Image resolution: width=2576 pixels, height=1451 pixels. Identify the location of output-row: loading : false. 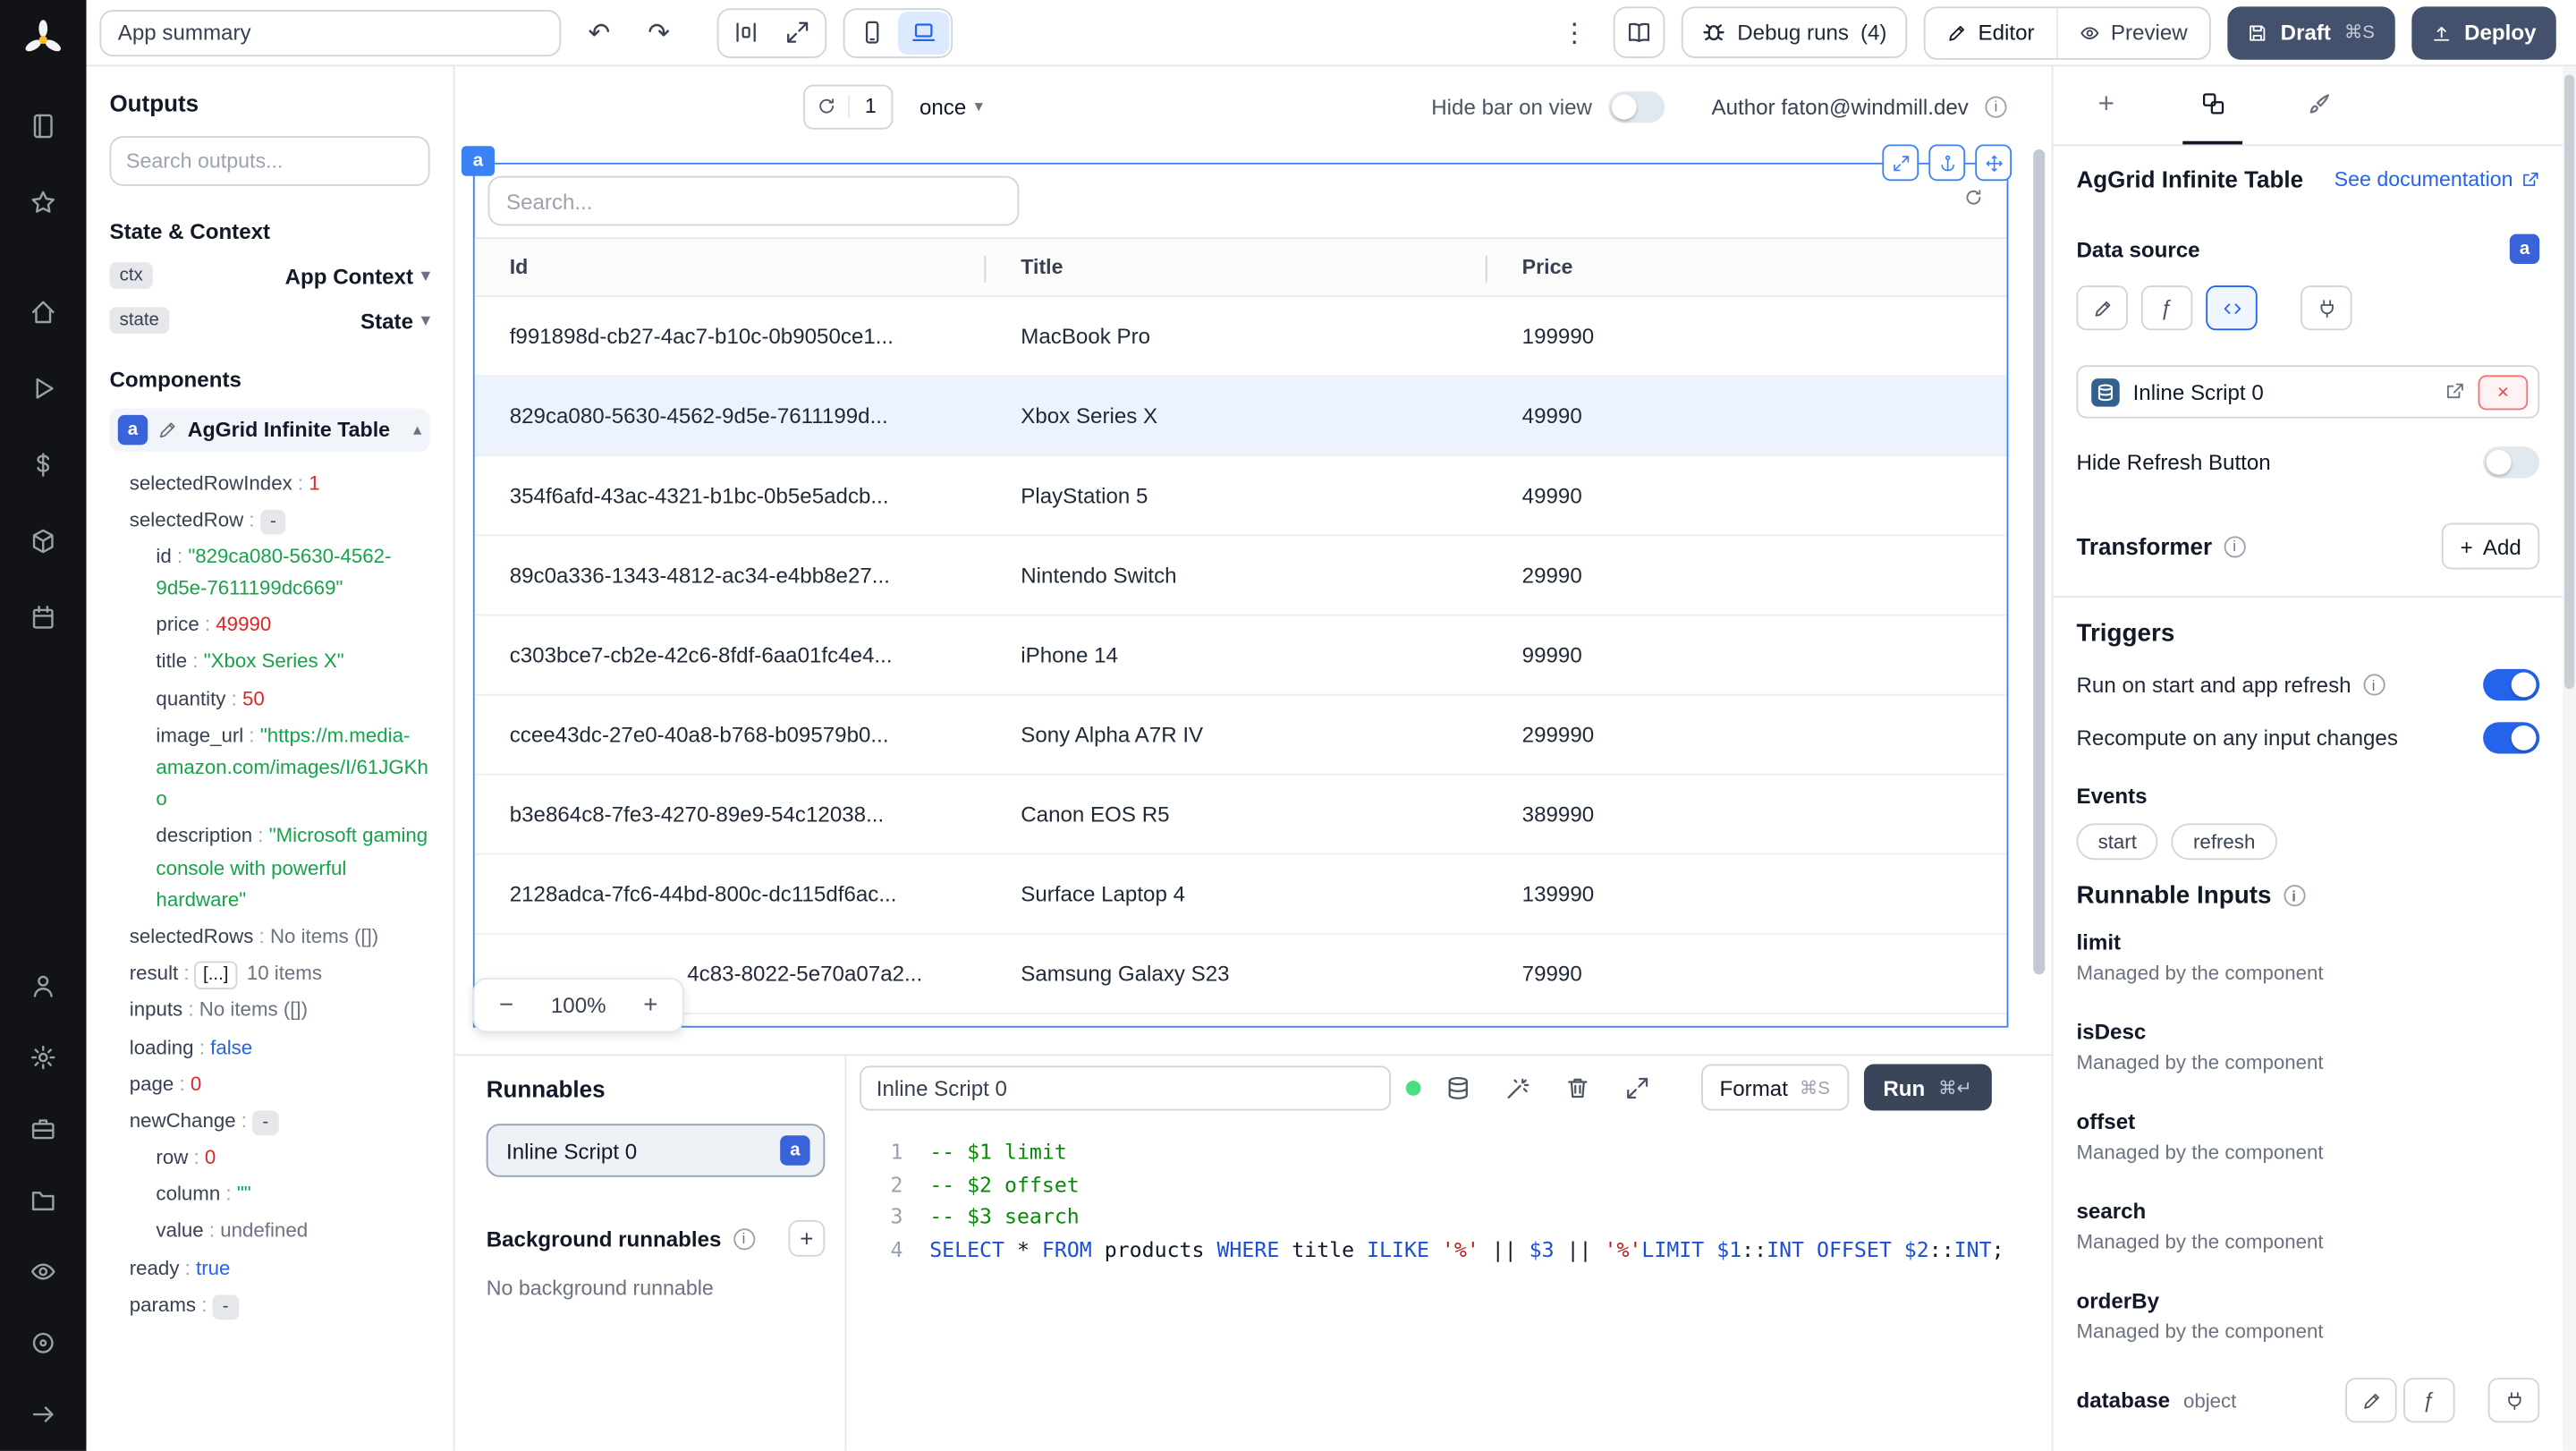
(269, 1048).